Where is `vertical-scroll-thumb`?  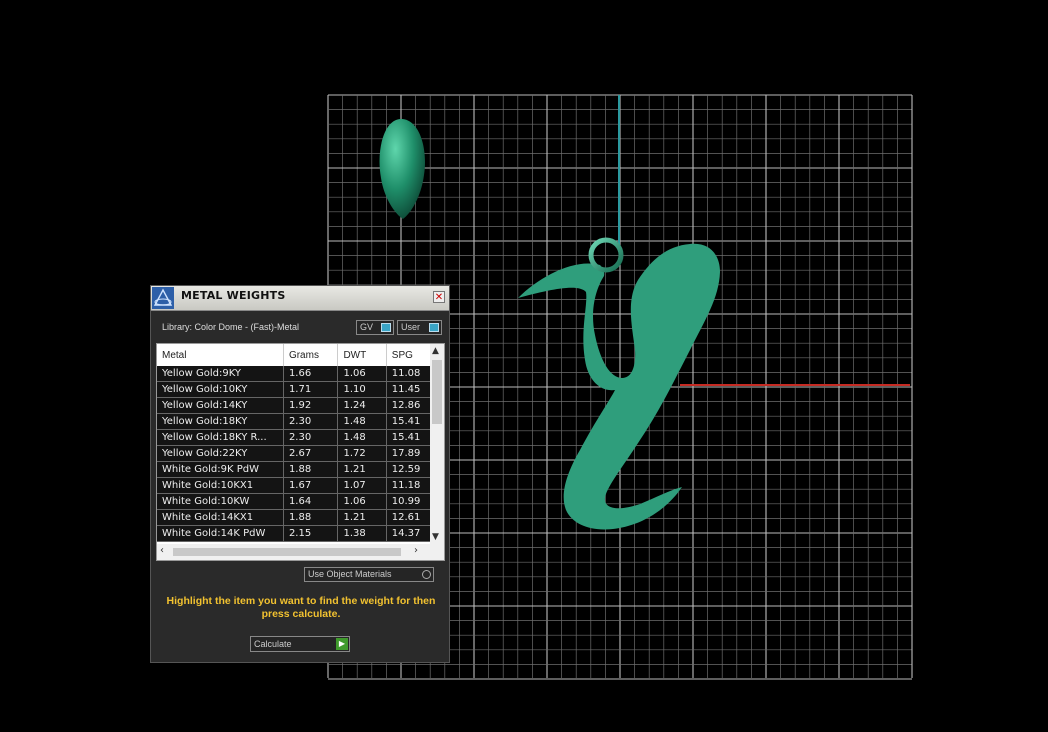 vertical-scroll-thumb is located at coordinates (437, 392).